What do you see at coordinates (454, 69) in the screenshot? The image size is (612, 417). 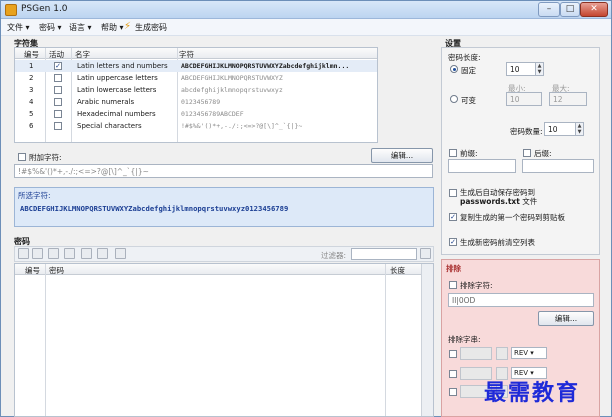 I see `fixed-radio` at bounding box center [454, 69].